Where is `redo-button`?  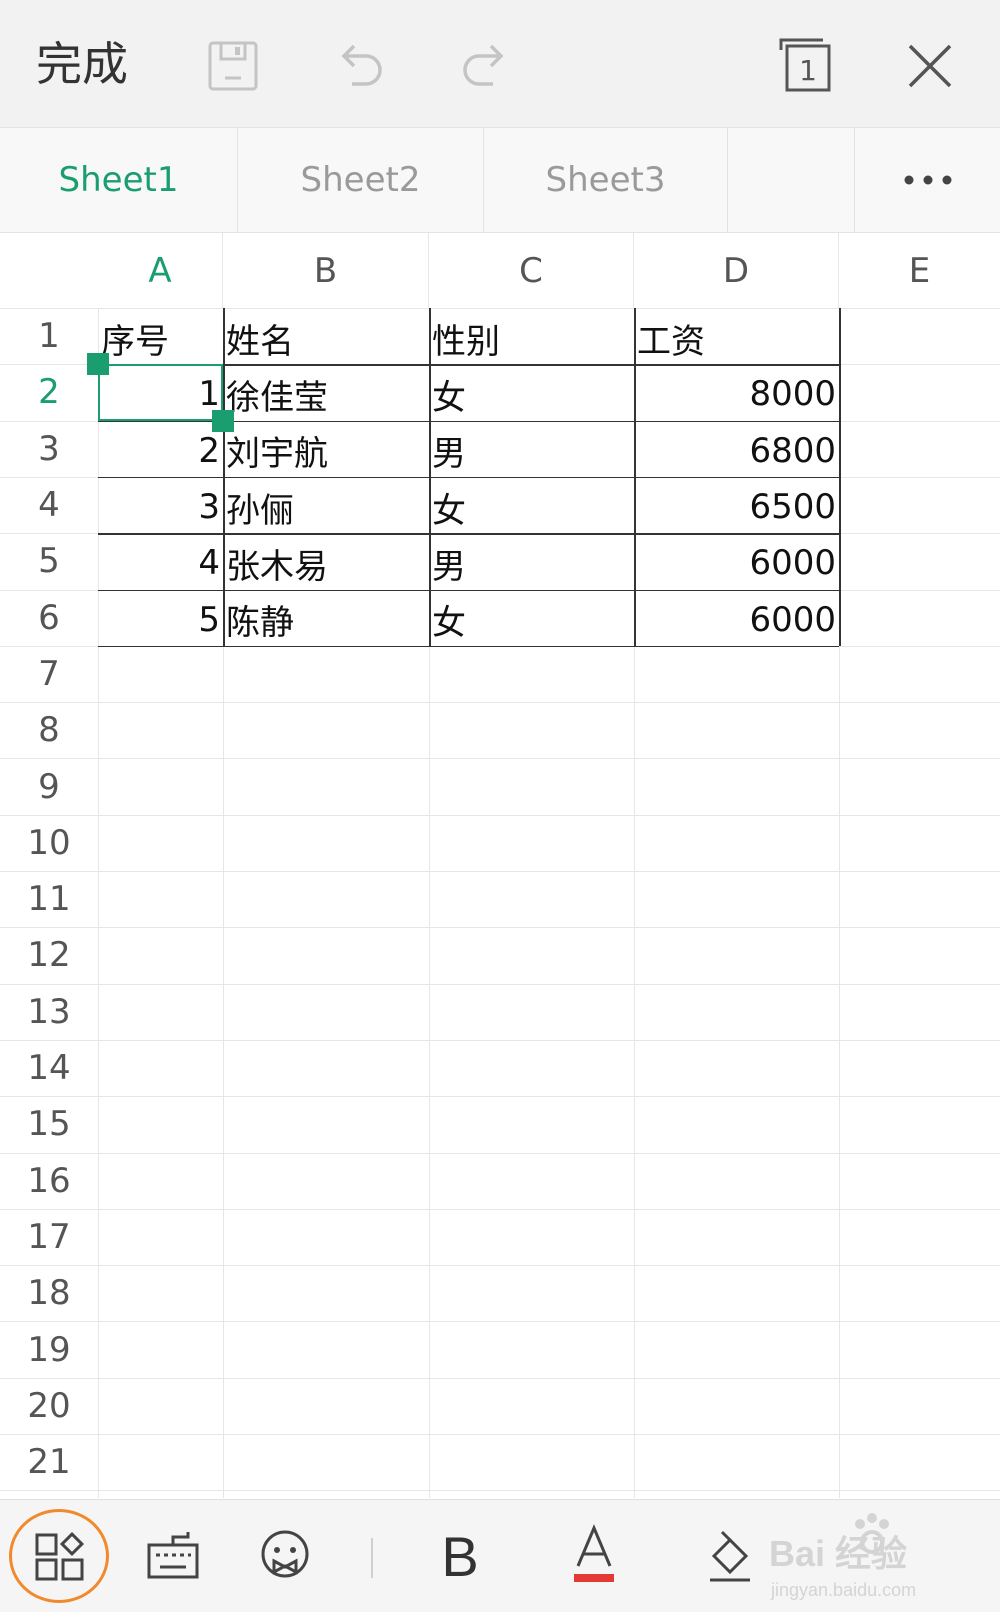
redo-button is located at coordinates (485, 66).